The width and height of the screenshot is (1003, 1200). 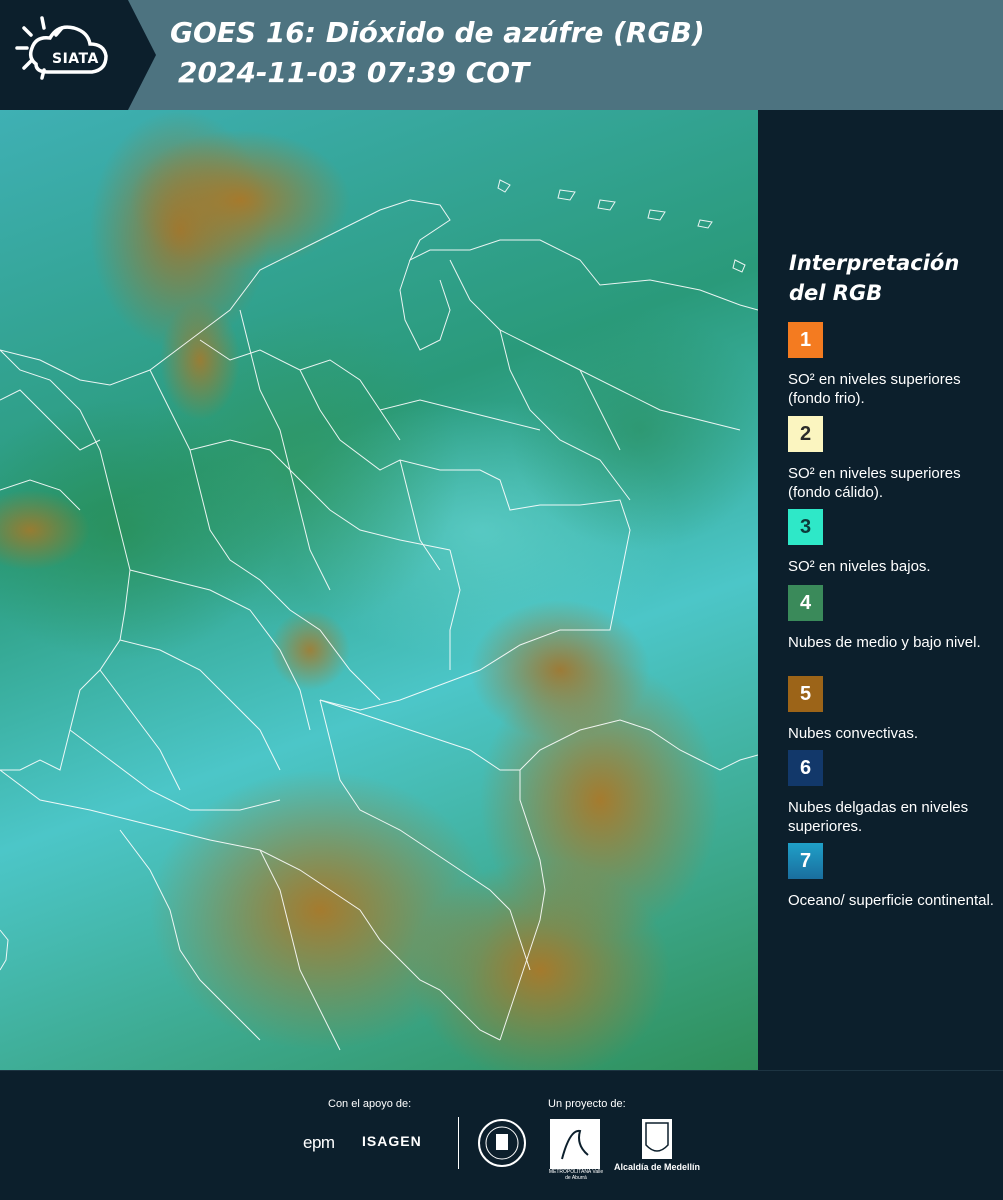 I want to click on page-timestamp: 2024-11-03 07:39 COT, so click(x=354, y=72).